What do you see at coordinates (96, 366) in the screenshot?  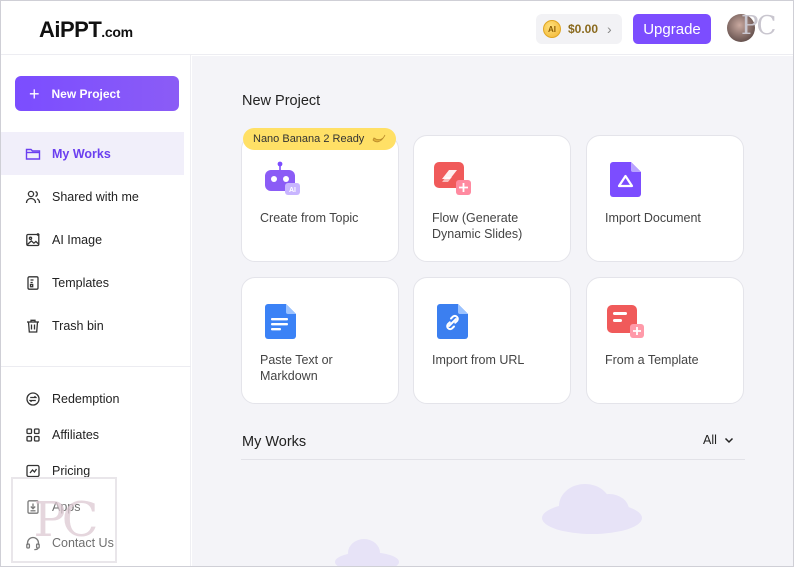 I see `sidebar-divider` at bounding box center [96, 366].